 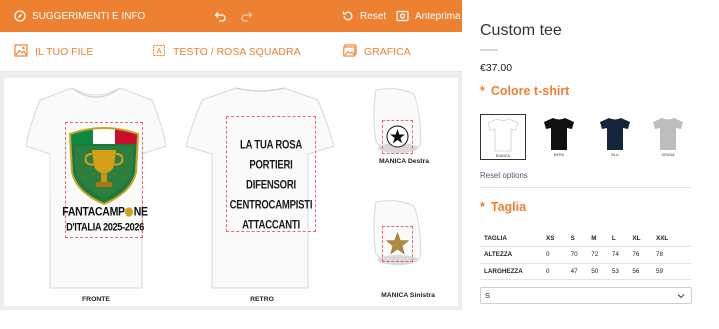 I want to click on add-text-button: A TESTO / ROSA SQUADRA, so click(x=226, y=52).